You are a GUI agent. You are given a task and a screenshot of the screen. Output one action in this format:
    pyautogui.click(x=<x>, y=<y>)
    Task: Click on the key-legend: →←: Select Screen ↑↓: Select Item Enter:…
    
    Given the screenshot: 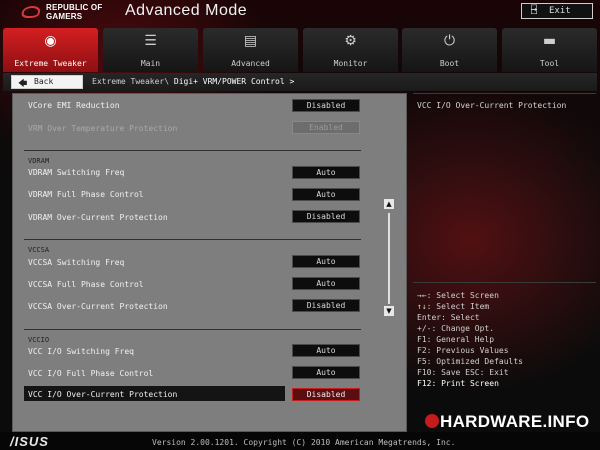 What is the action you would take?
    pyautogui.click(x=470, y=339)
    